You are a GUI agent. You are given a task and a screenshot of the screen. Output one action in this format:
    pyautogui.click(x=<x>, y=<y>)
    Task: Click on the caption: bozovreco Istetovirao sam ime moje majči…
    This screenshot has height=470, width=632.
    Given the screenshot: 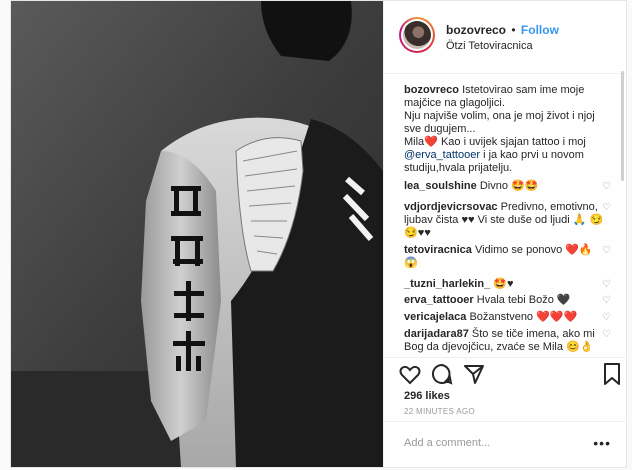 What is the action you would take?
    pyautogui.click(x=504, y=129)
    